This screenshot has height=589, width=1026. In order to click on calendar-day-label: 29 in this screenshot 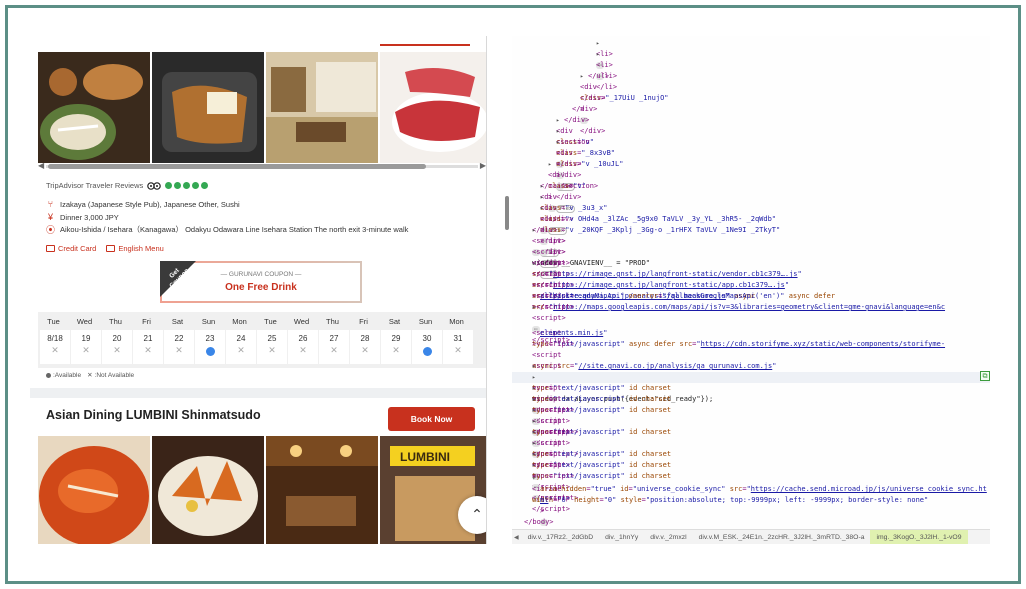, I will do `click(396, 338)`.